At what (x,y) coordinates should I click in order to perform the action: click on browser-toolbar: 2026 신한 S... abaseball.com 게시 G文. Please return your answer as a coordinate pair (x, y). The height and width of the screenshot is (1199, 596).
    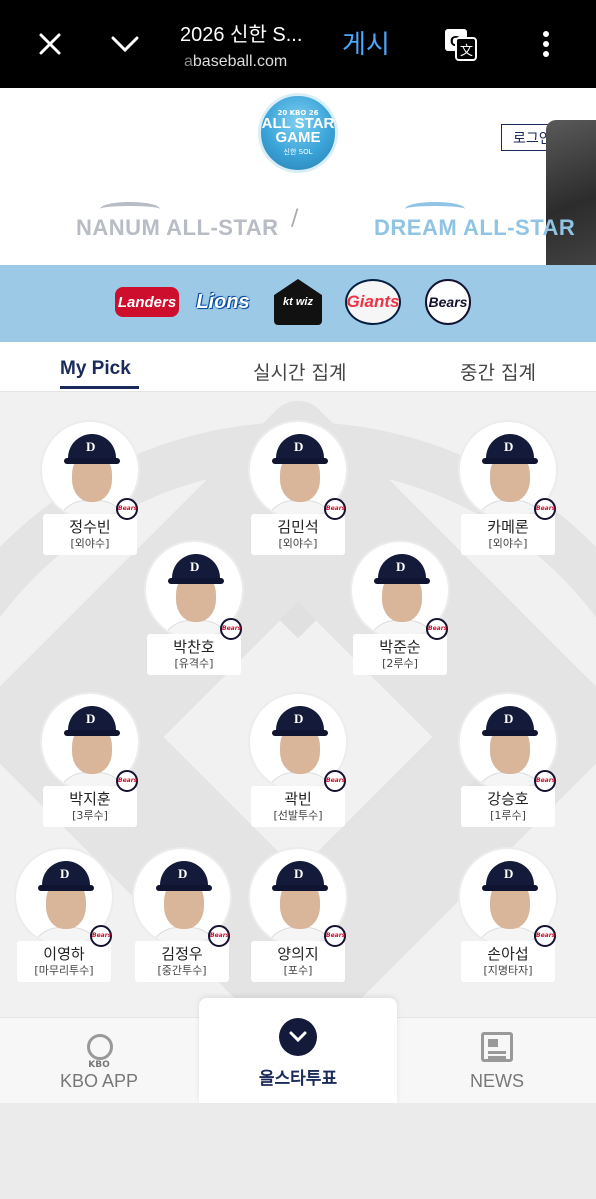
    Looking at the image, I should click on (298, 44).